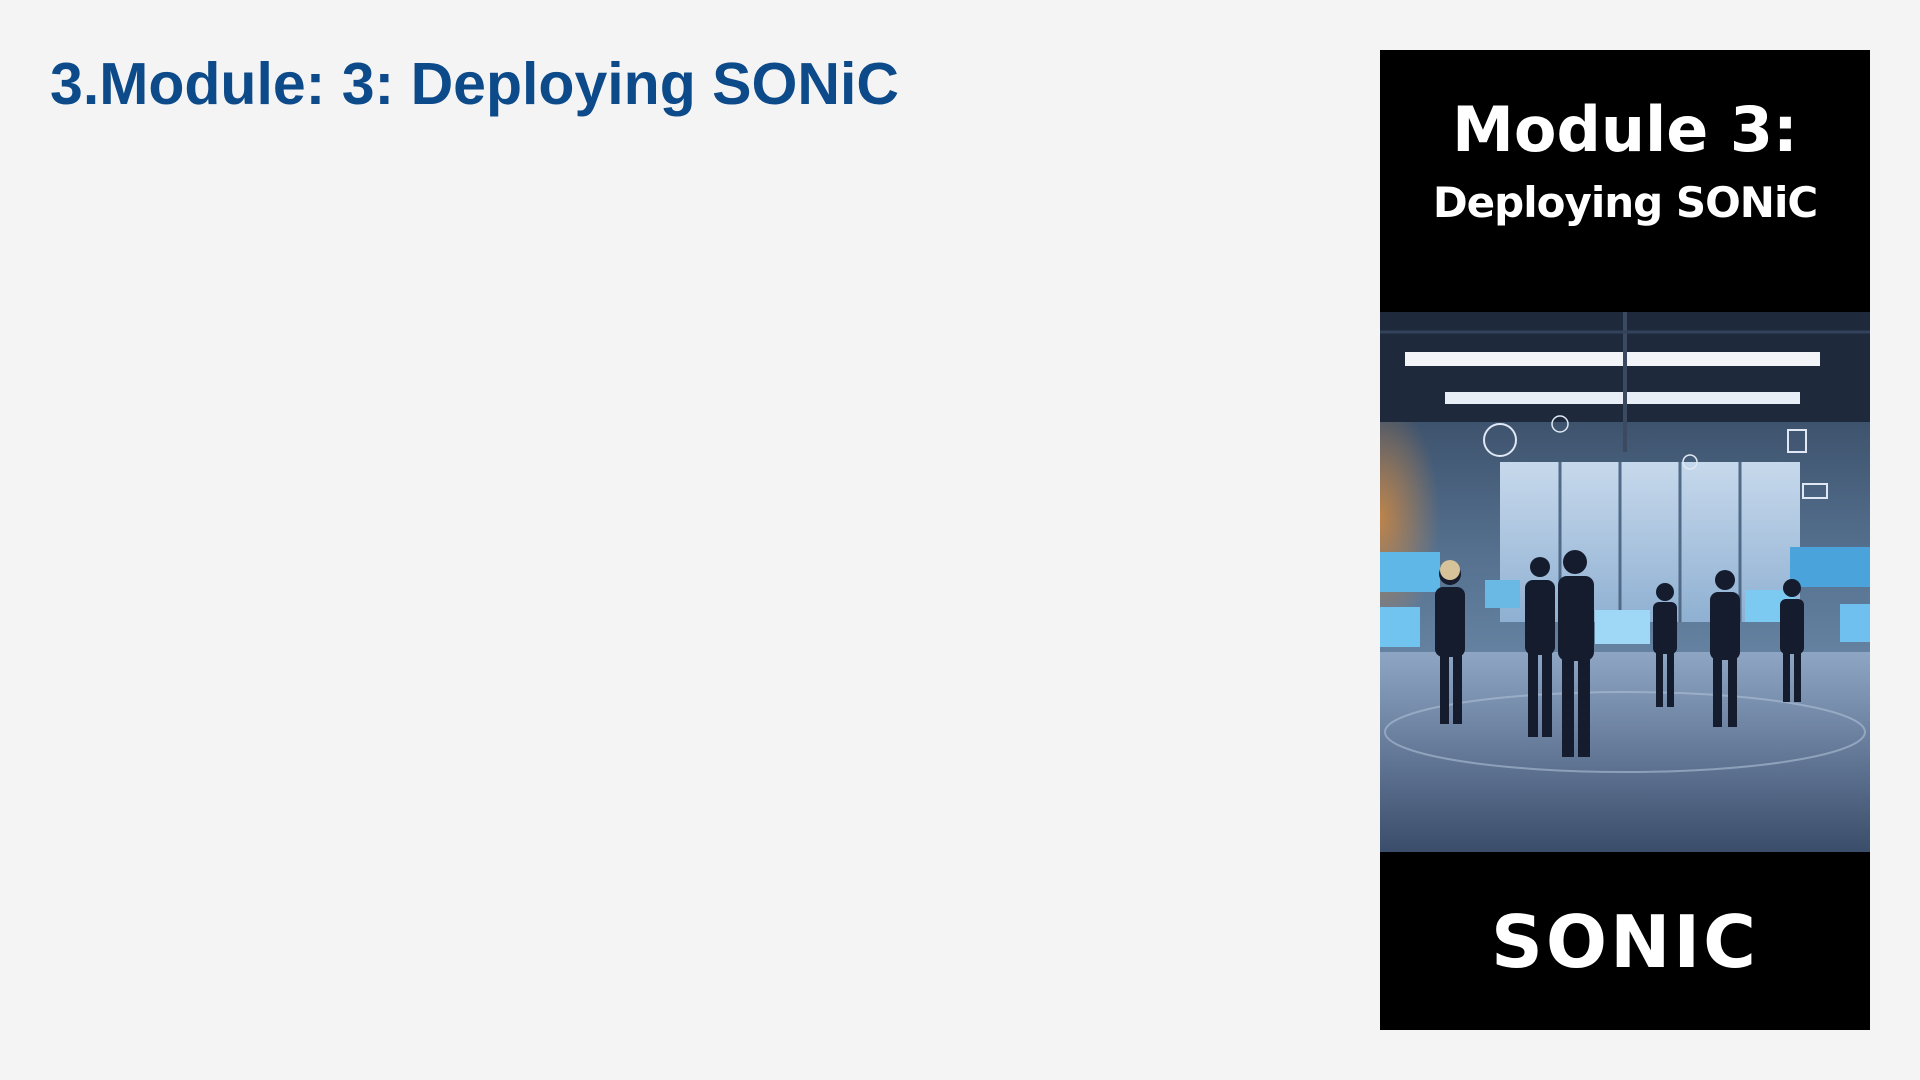  What do you see at coordinates (474, 84) in the screenshot?
I see `page-title: 3.Module: 3: Deploying SONiC` at bounding box center [474, 84].